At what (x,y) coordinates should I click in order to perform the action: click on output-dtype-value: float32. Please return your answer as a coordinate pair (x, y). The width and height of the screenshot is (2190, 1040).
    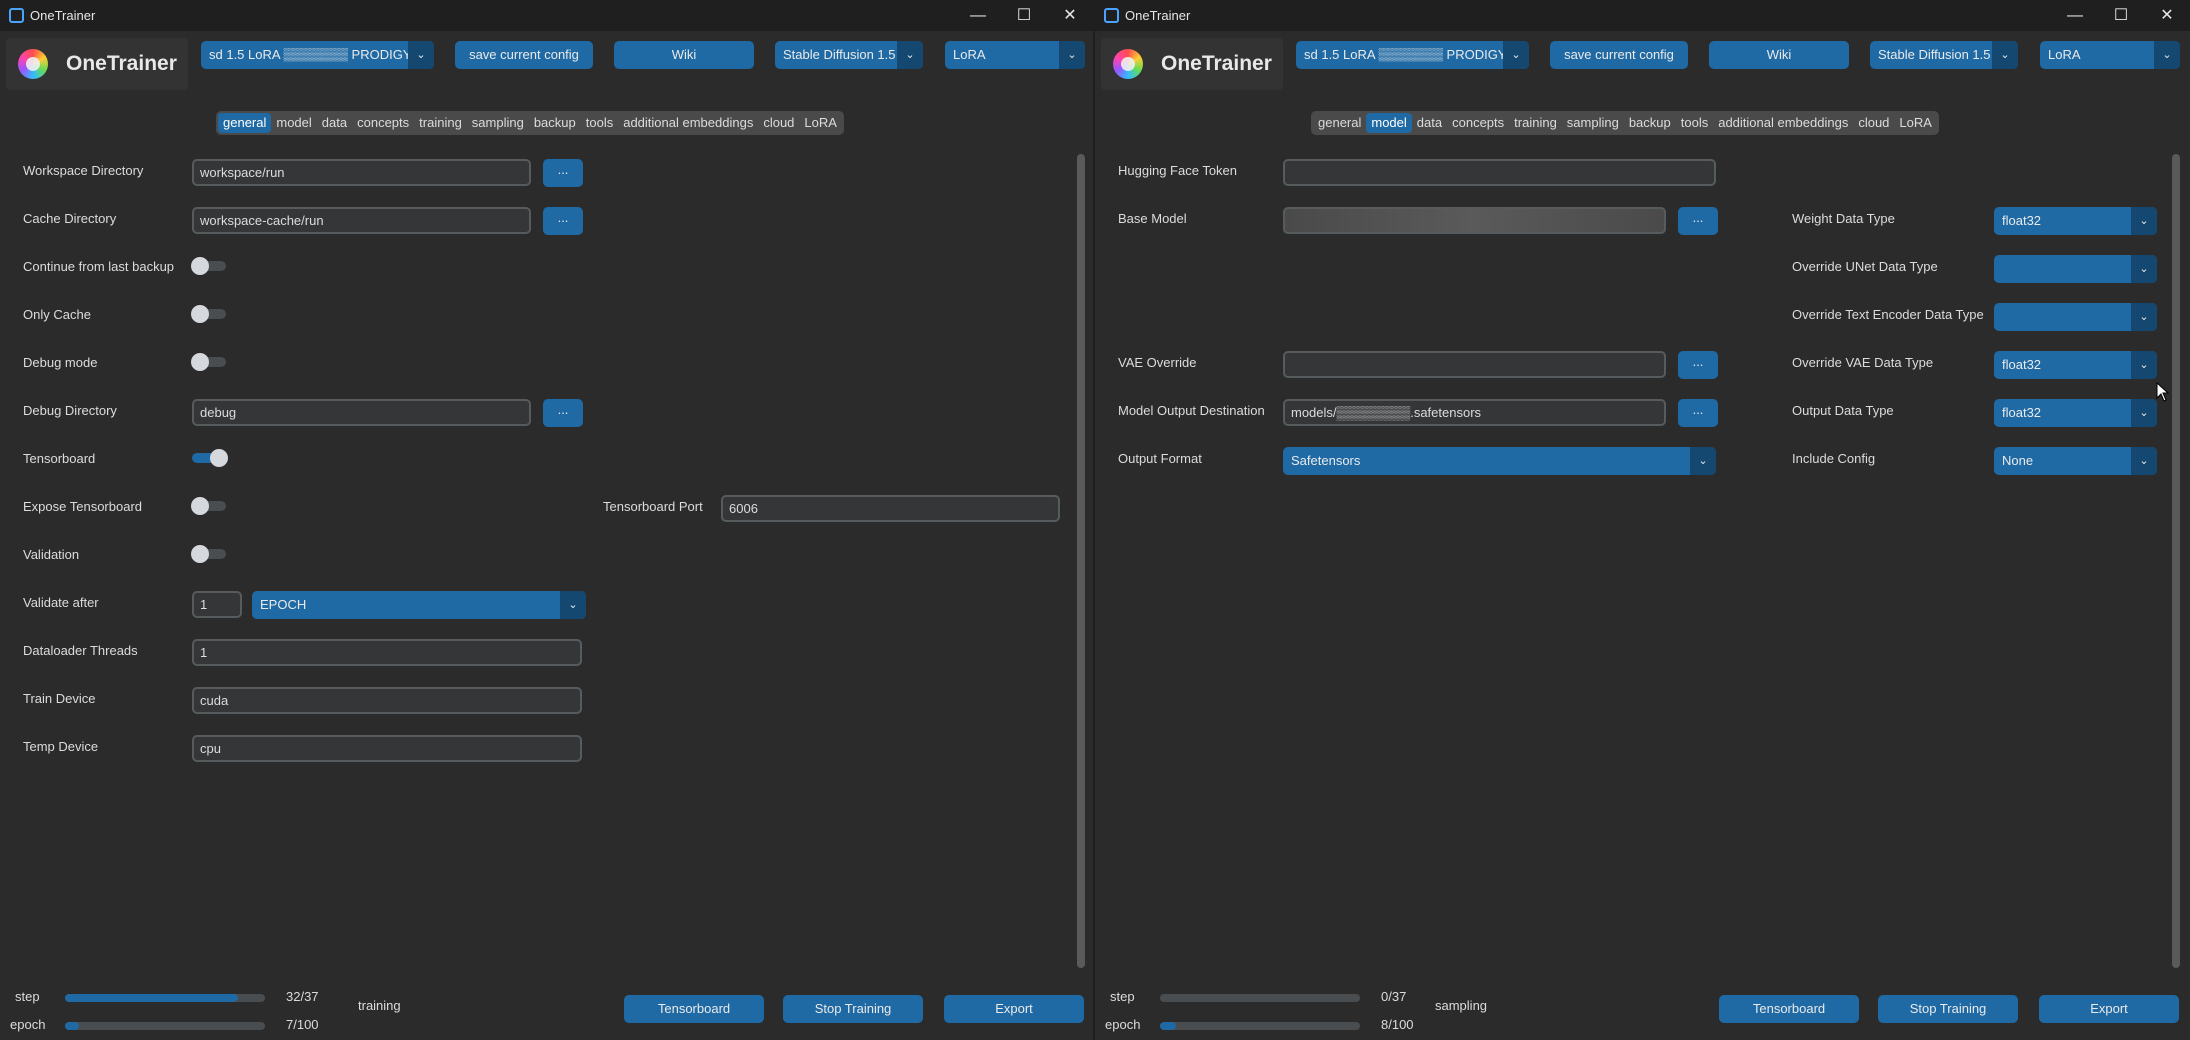
    Looking at the image, I should click on (2022, 412).